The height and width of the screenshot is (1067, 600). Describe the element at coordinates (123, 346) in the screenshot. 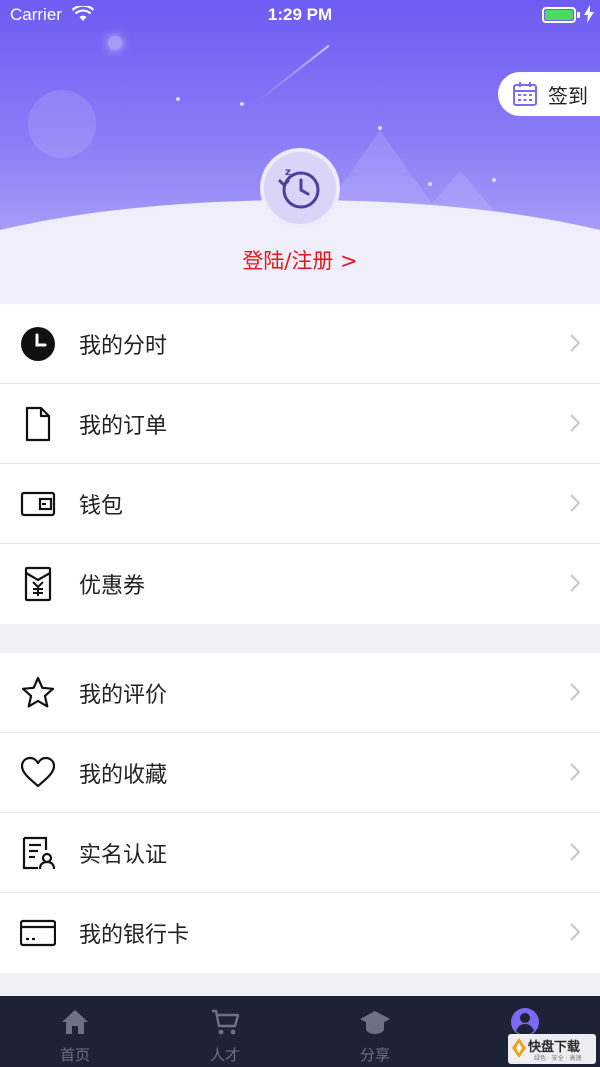

I see `menu-item-label: 我的分时` at that location.